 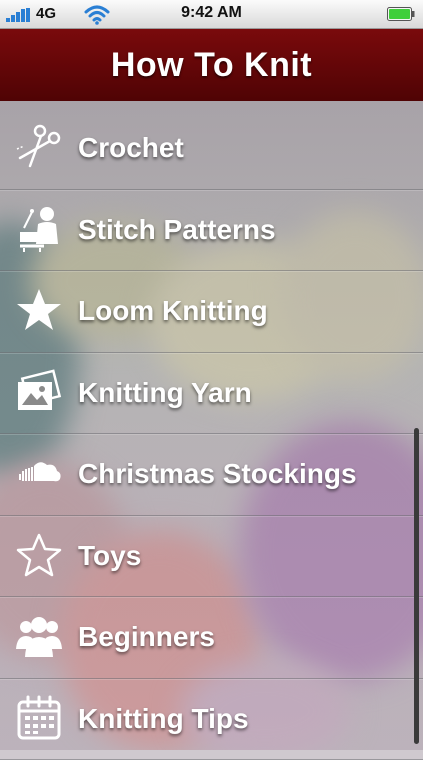 What do you see at coordinates (173, 311) in the screenshot?
I see `menu-item-label: Loom Knitting` at bounding box center [173, 311].